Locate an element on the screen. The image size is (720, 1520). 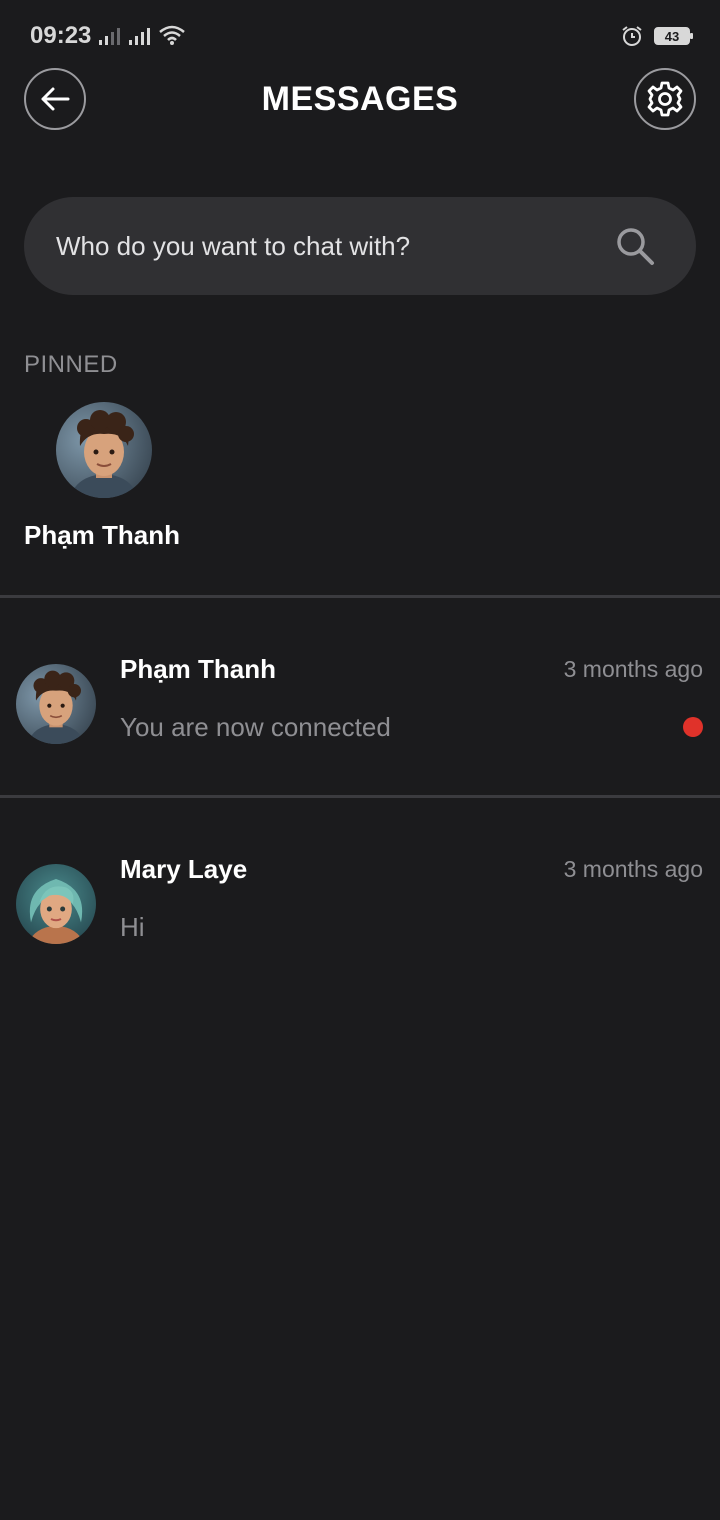
status-icons-right: 43 is located at coordinates (656, 36).